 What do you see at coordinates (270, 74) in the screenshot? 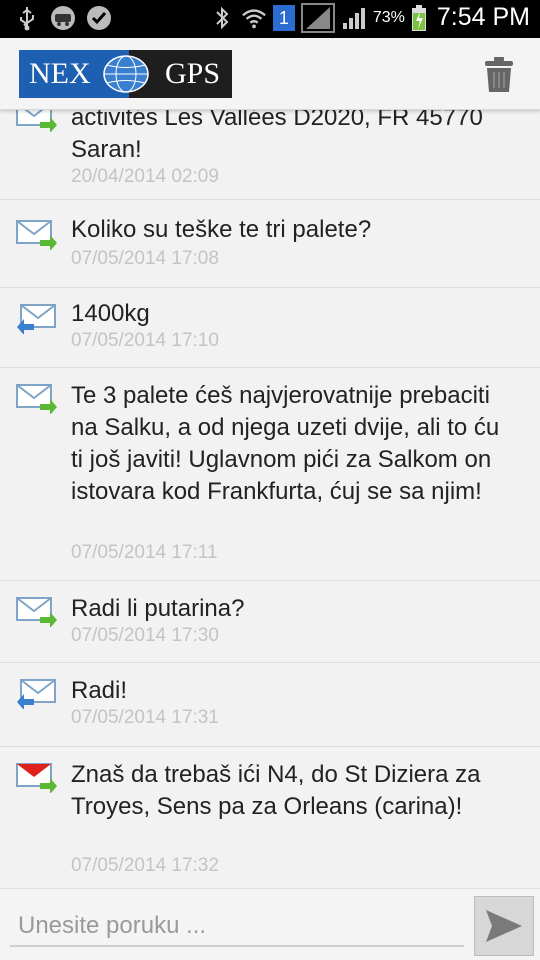
I see `app-bar: NEX GPS` at bounding box center [270, 74].